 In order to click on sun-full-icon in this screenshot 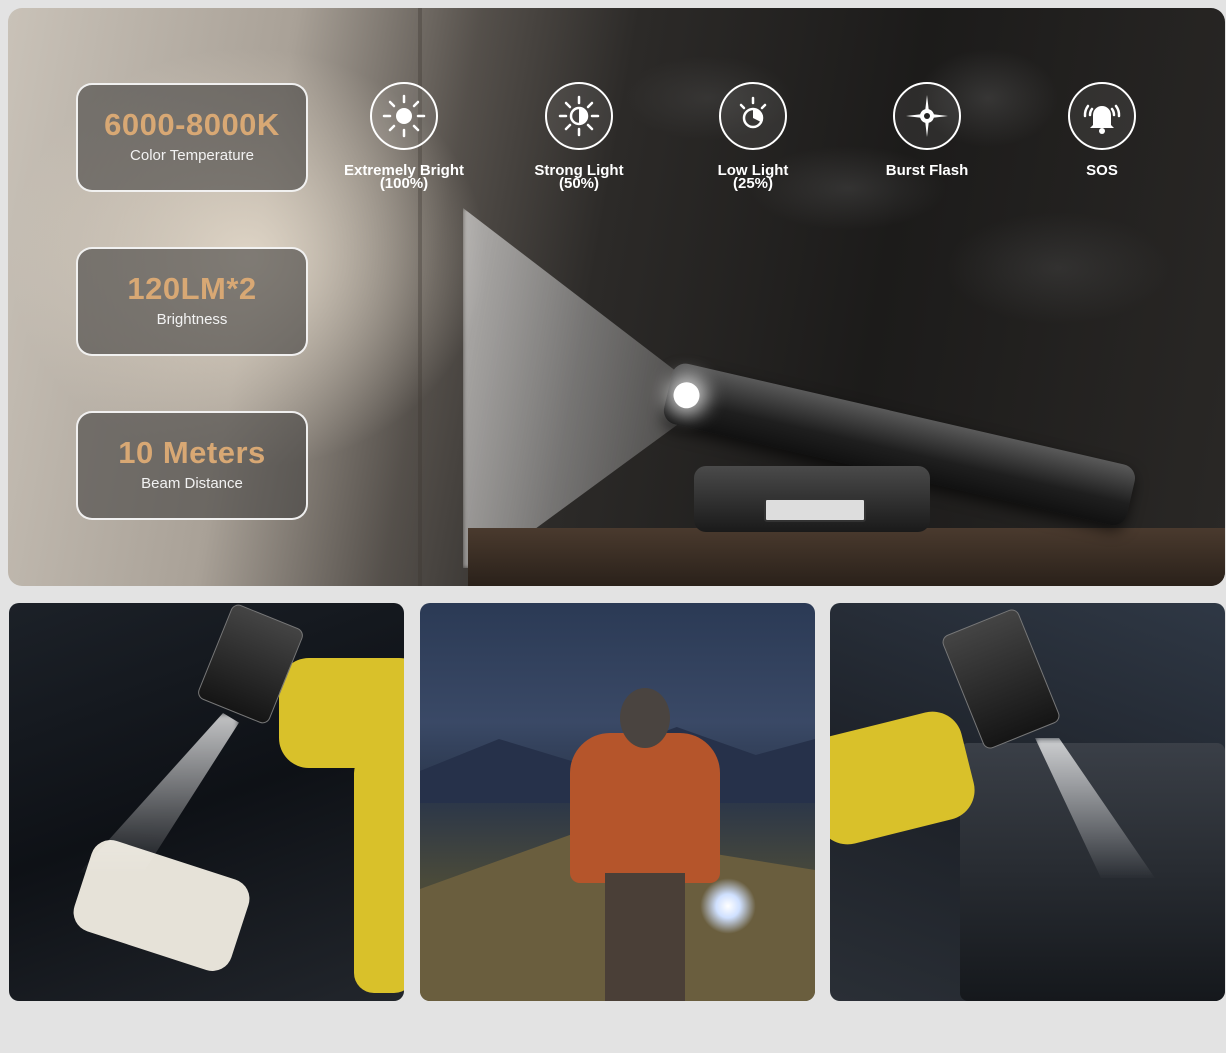, I will do `click(404, 116)`.